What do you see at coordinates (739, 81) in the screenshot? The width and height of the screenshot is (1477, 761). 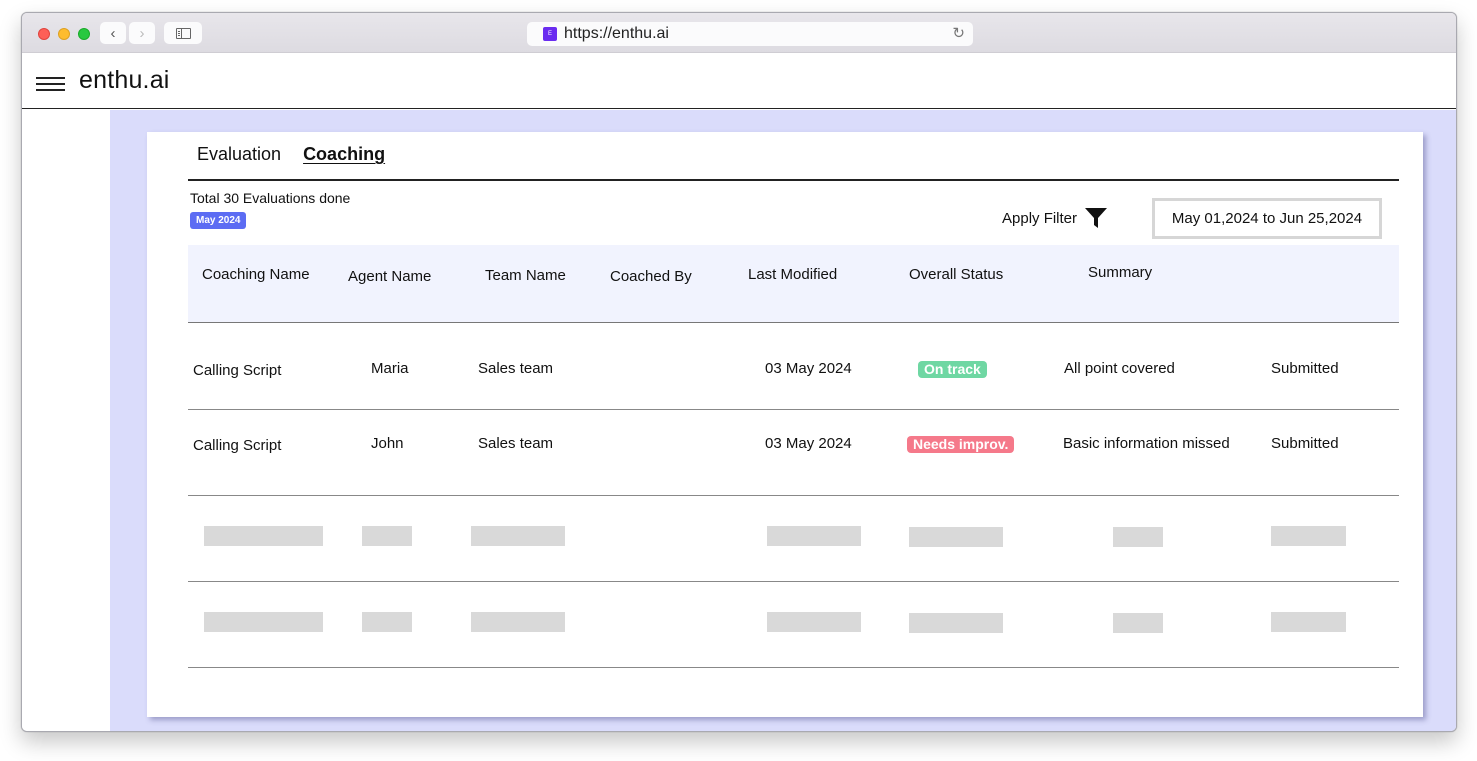 I see `app-header: enthu.ai` at bounding box center [739, 81].